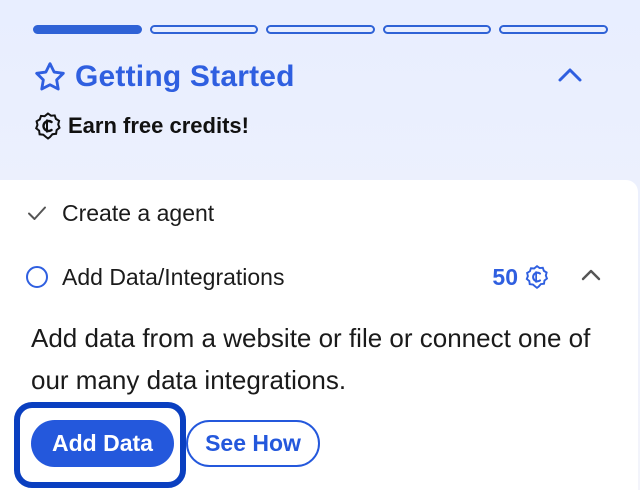  Describe the element at coordinates (322, 277) in the screenshot. I see `step-add-data: Add Data/Integrations 50` at that location.